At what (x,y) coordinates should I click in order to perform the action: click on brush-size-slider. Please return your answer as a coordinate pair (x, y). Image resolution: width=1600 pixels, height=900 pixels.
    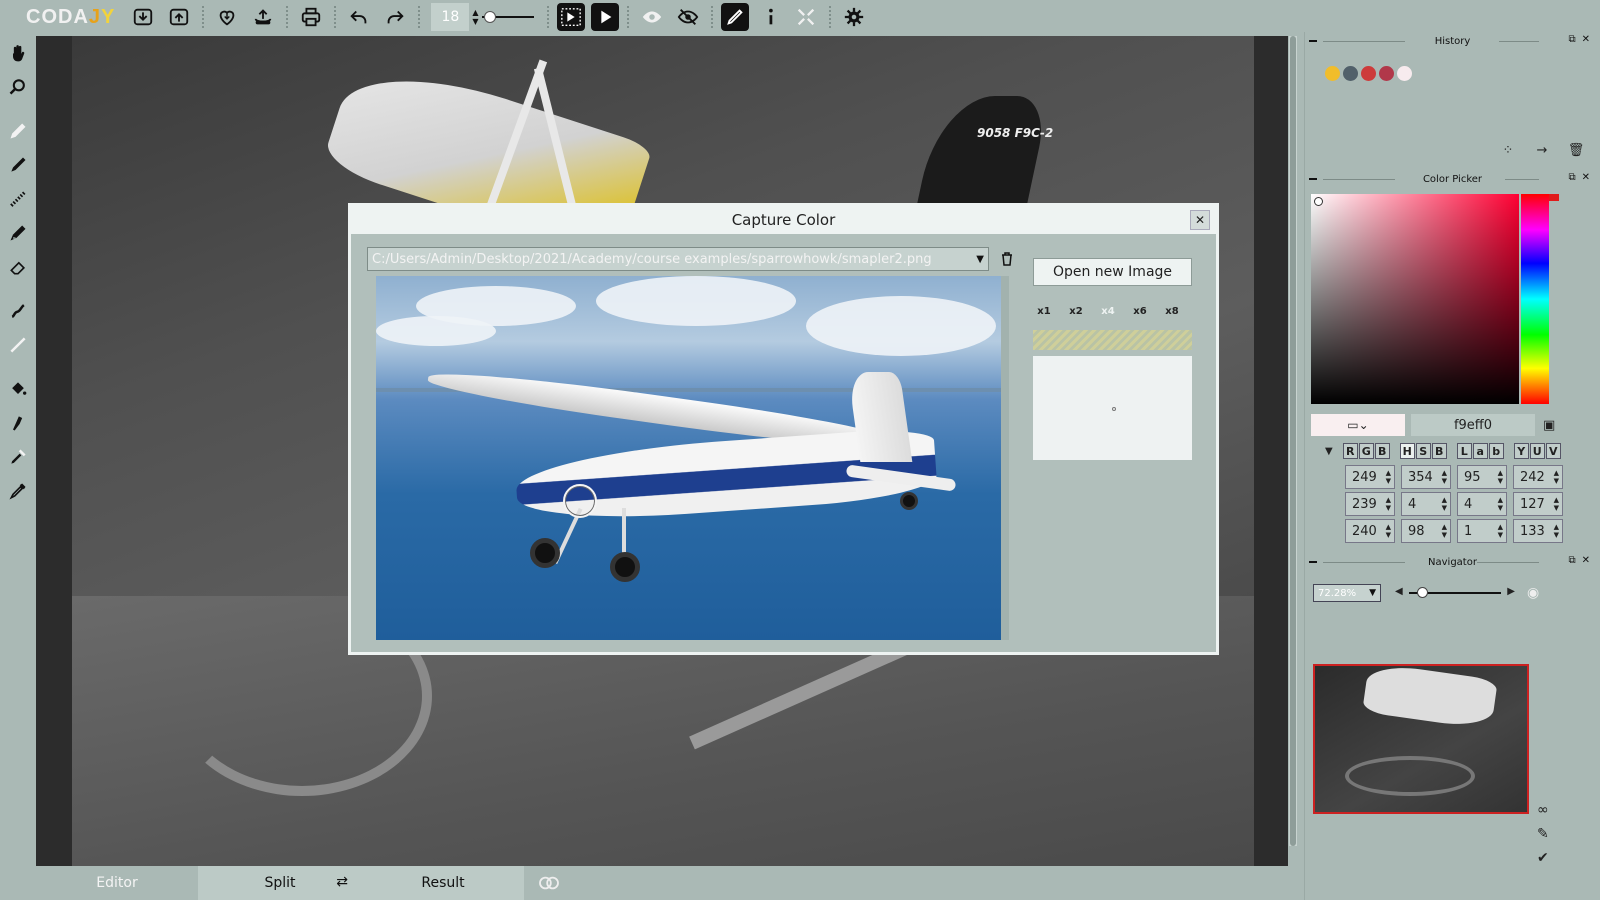
    Looking at the image, I should click on (507, 17).